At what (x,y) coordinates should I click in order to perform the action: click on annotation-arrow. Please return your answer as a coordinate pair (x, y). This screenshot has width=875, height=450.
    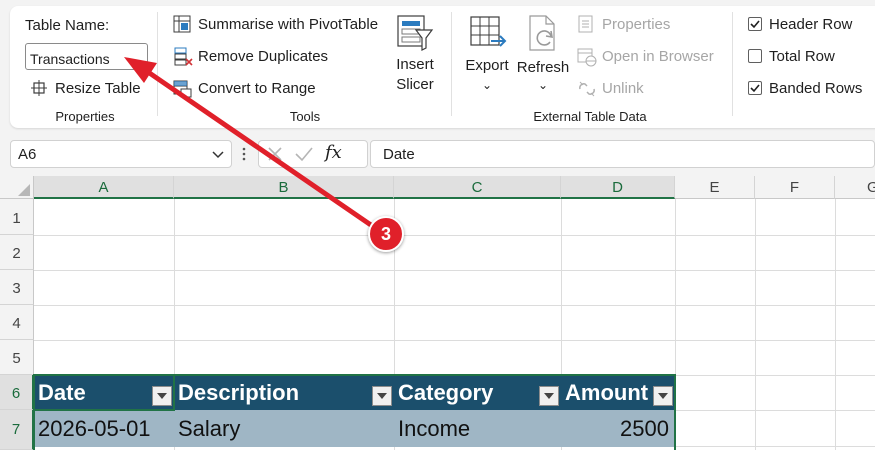
    Looking at the image, I should click on (255, 147).